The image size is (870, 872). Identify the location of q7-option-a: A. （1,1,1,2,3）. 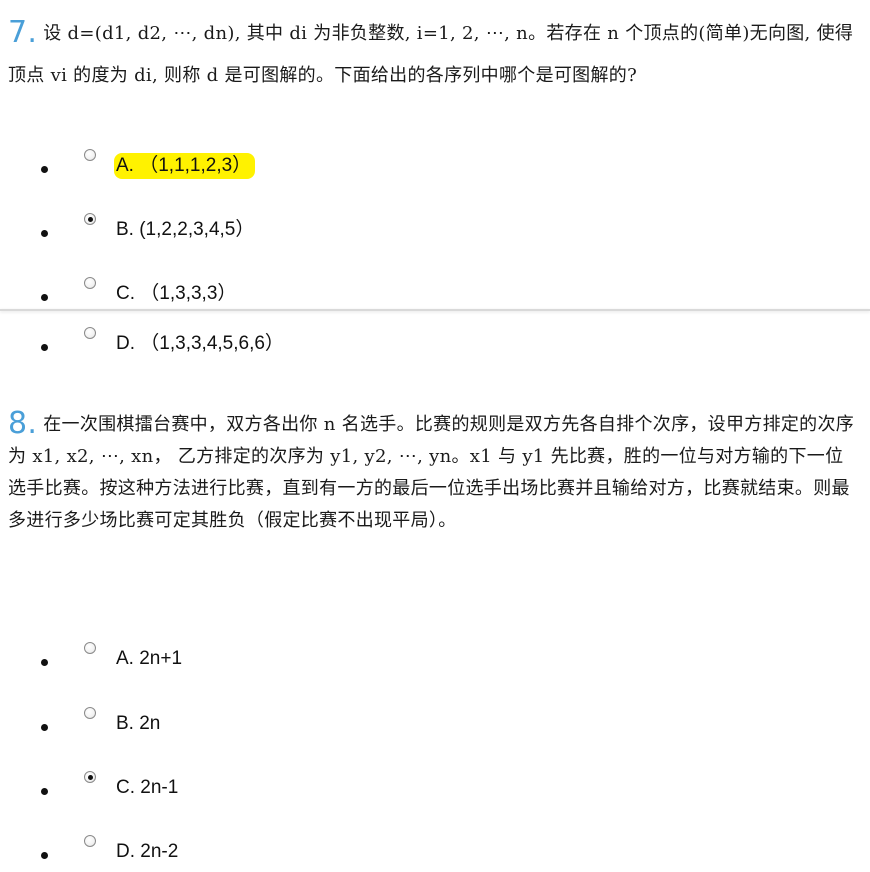
(300, 167).